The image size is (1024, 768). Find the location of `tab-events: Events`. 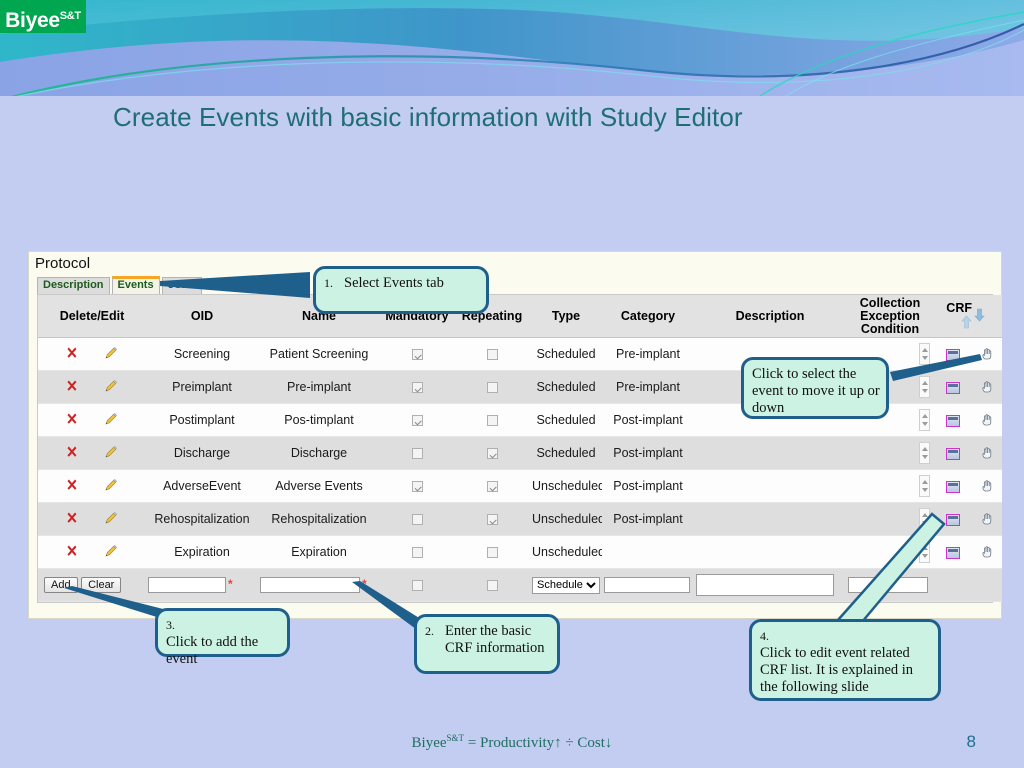

tab-events: Events is located at coordinates (135, 285).